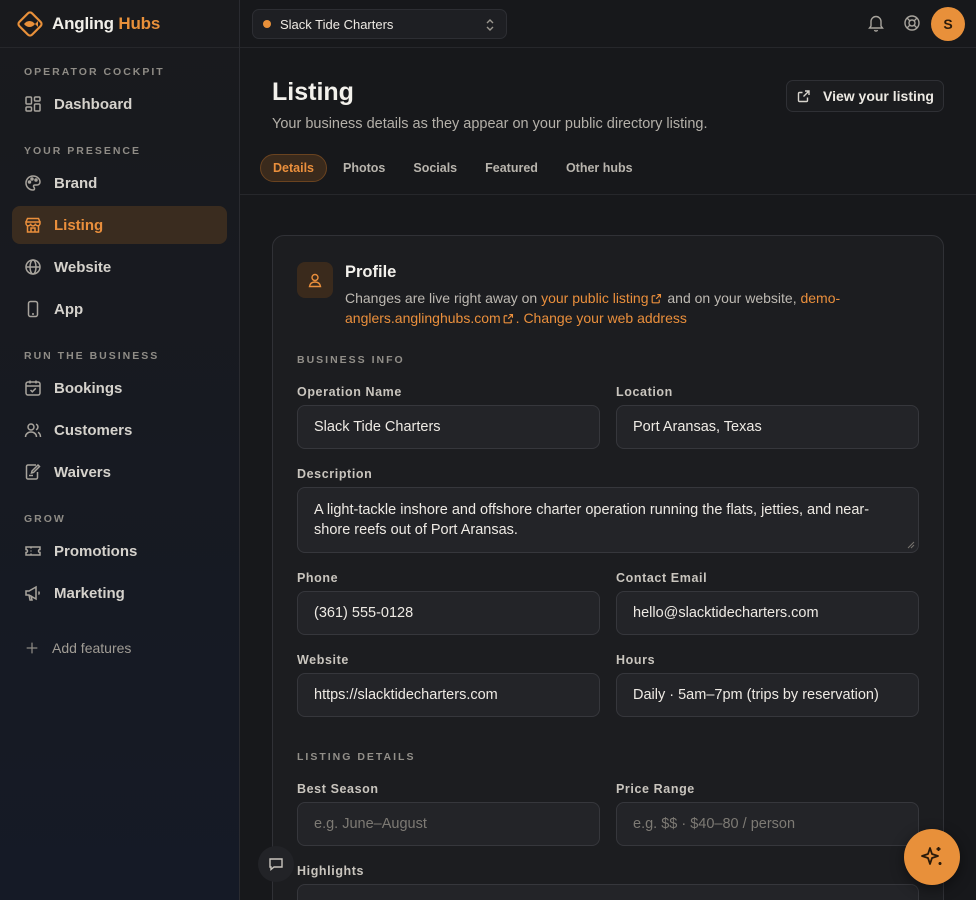  What do you see at coordinates (93, 430) in the screenshot?
I see `sidebar-item-label: Customers` at bounding box center [93, 430].